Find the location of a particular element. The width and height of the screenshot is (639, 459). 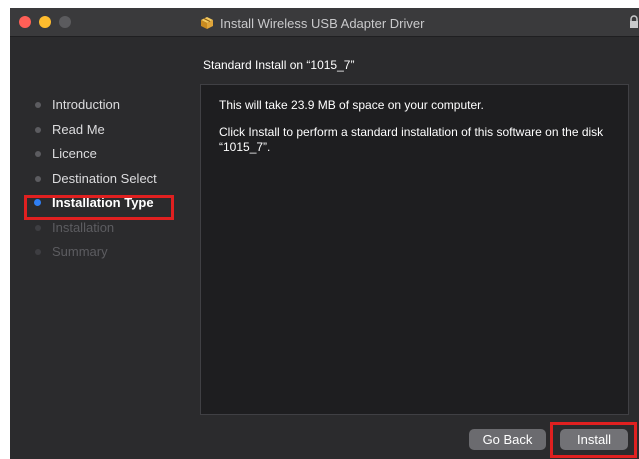

title-bar: Install Wireless USB Adapter Driver is located at coordinates (324, 22).